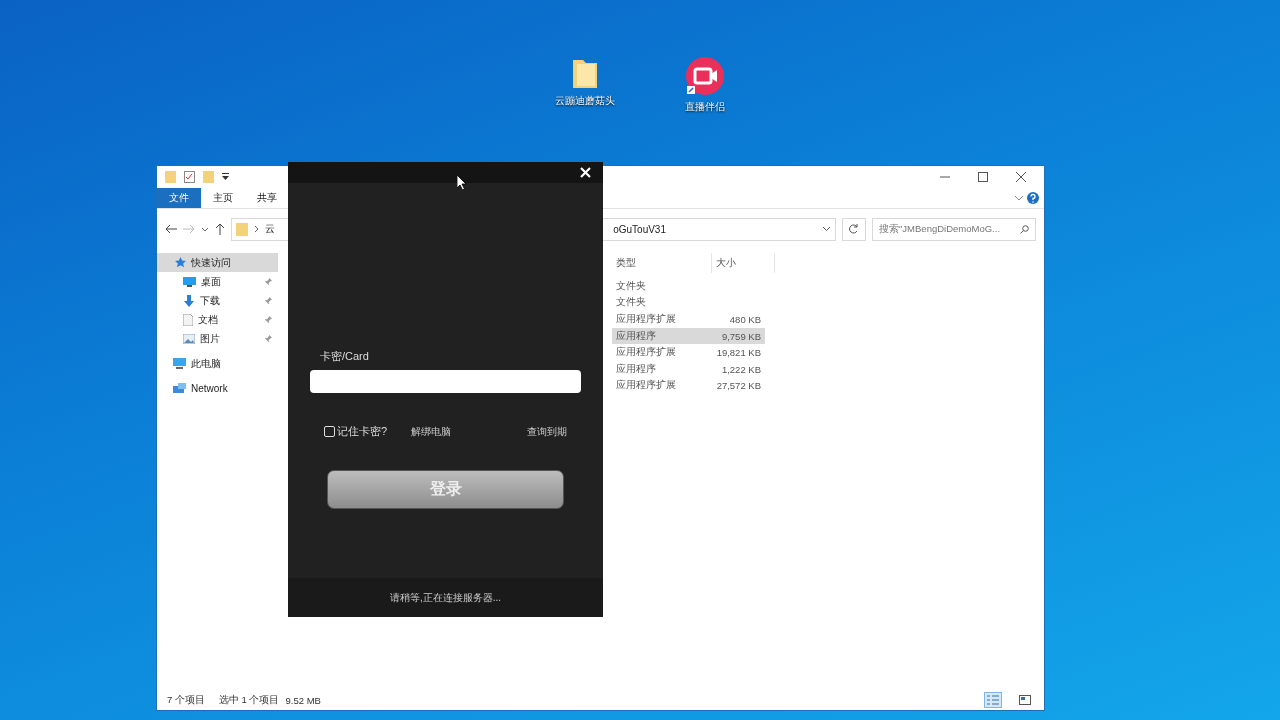 This screenshot has height=720, width=1280. What do you see at coordinates (738, 386) in the screenshot?
I see `table-cell-text: 27,572 KB` at bounding box center [738, 386].